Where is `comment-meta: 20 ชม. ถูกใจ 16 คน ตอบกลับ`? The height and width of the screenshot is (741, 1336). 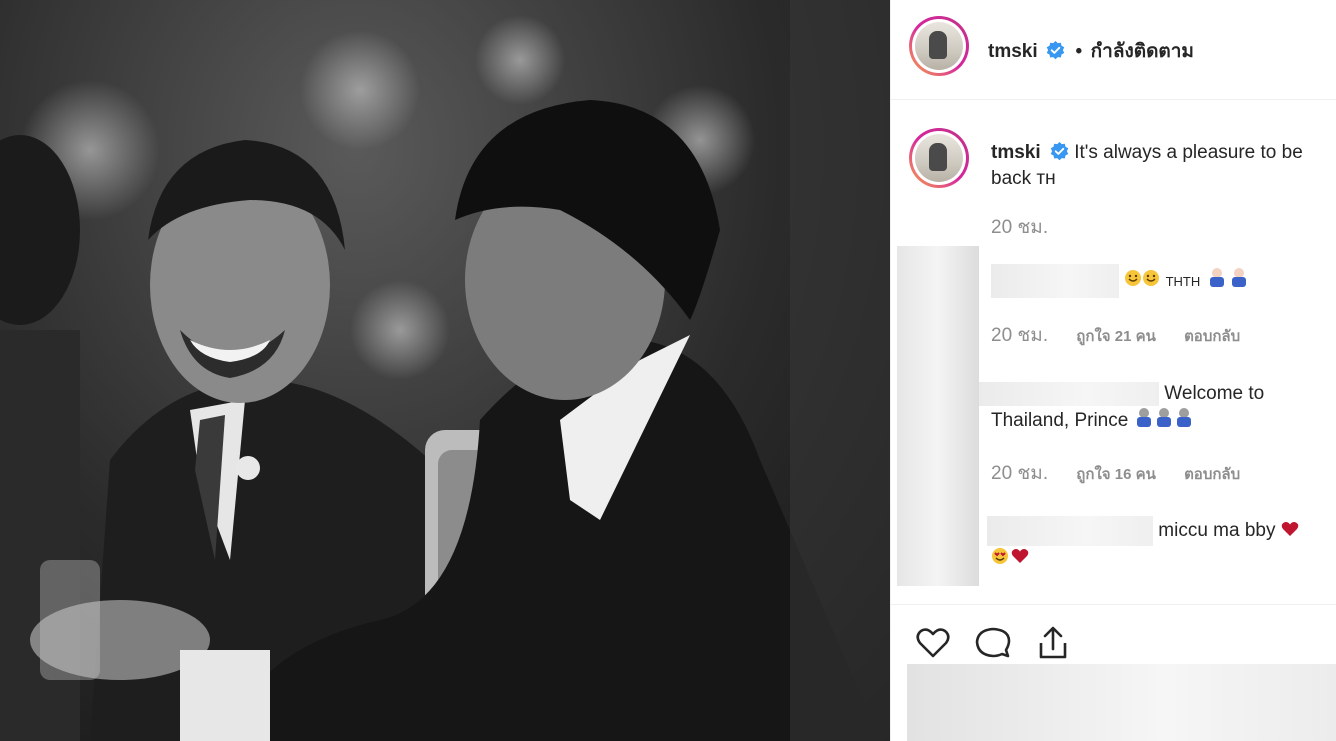 comment-meta: 20 ชม. ถูกใจ 16 คน ตอบกลับ is located at coordinates (1127, 473).